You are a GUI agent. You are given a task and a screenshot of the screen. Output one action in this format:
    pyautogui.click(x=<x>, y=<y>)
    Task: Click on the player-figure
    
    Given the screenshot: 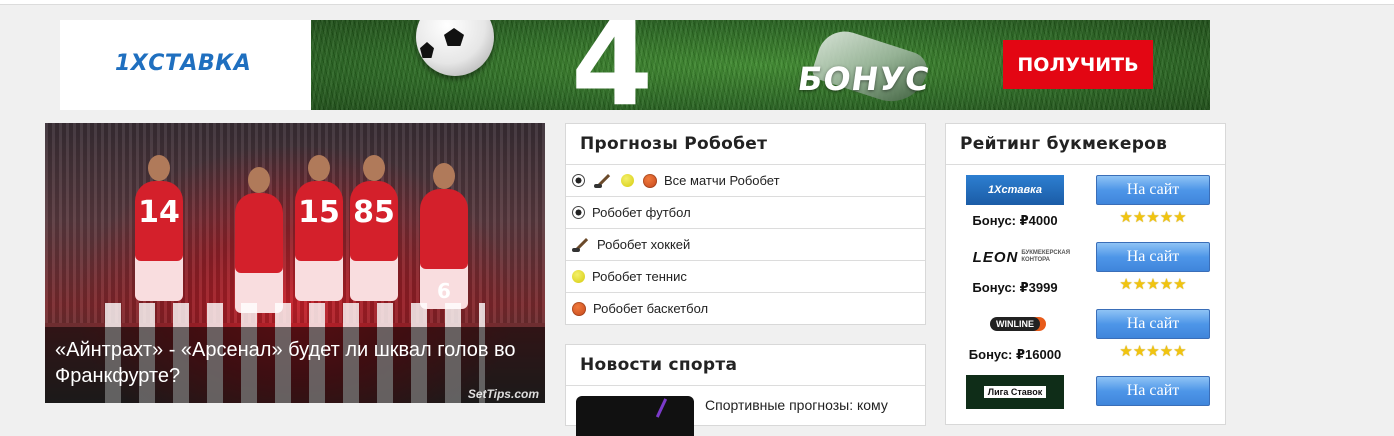 What is the action you would take?
    pyautogui.click(x=259, y=240)
    